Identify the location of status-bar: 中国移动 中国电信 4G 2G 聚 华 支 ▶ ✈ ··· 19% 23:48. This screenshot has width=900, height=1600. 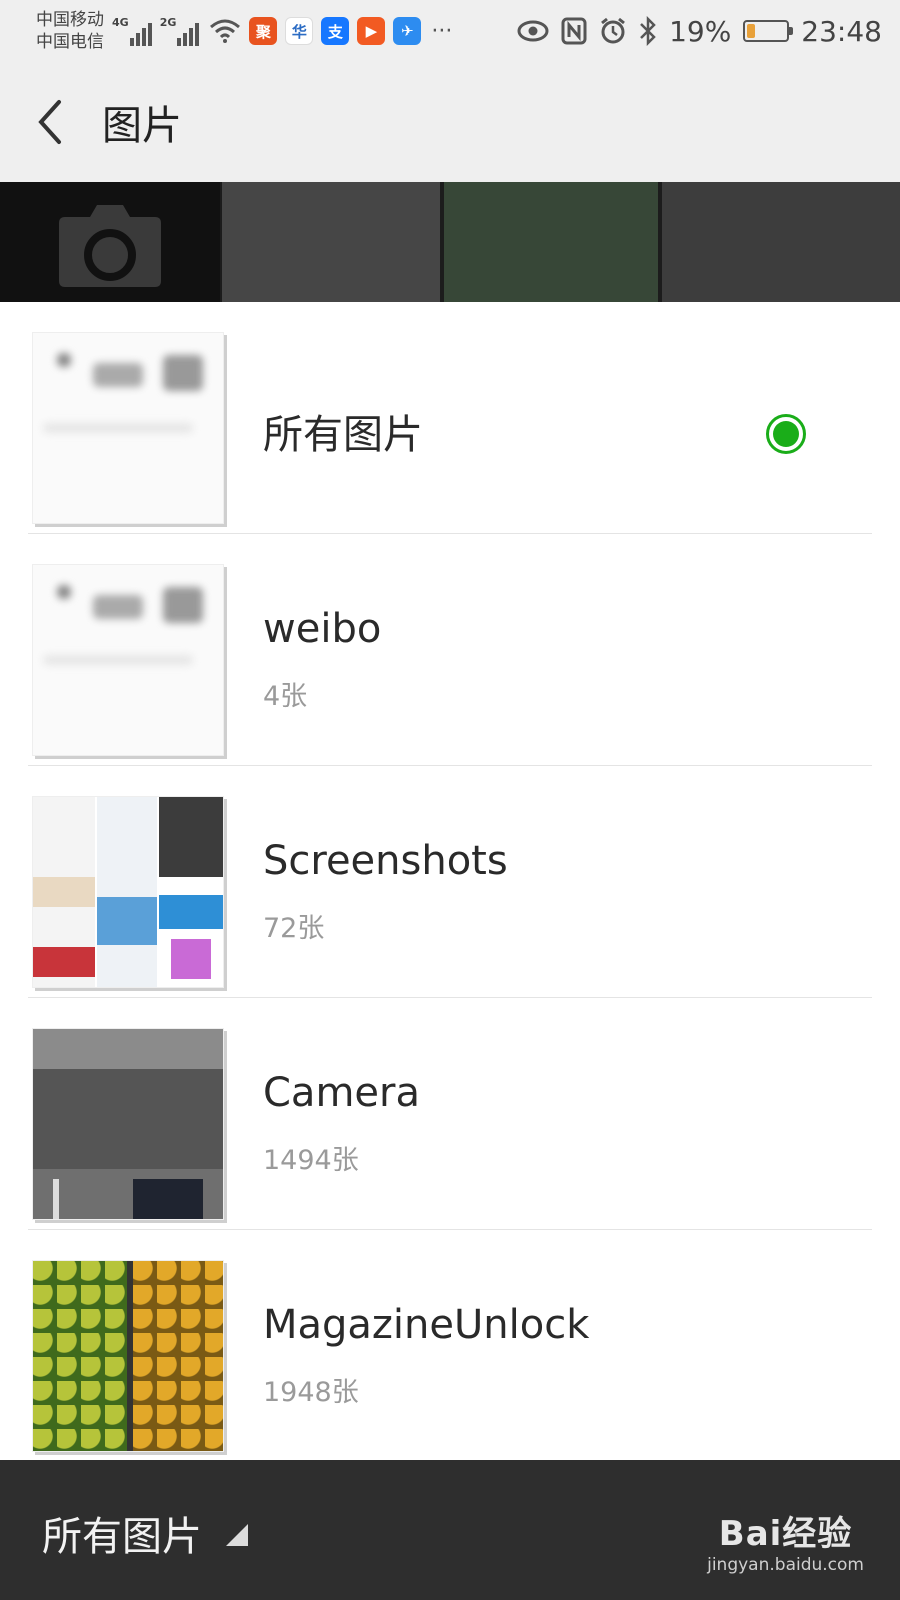
(450, 31).